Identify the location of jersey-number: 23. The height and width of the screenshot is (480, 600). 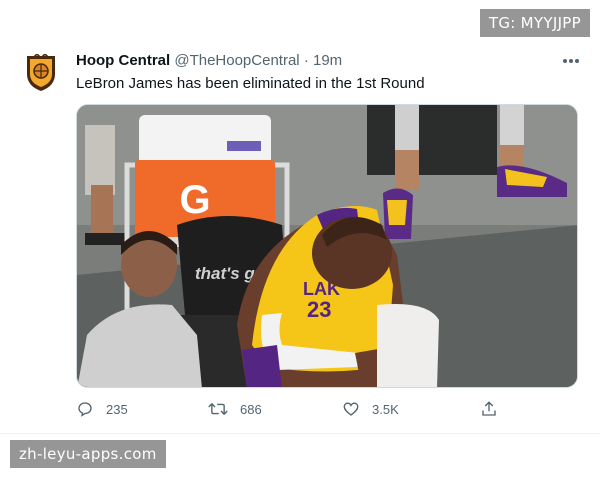
(319, 309).